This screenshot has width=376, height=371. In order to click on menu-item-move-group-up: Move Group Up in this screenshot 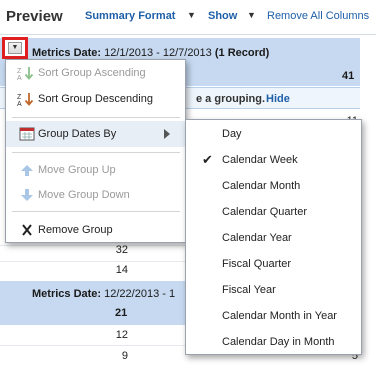, I will do `click(95, 170)`.